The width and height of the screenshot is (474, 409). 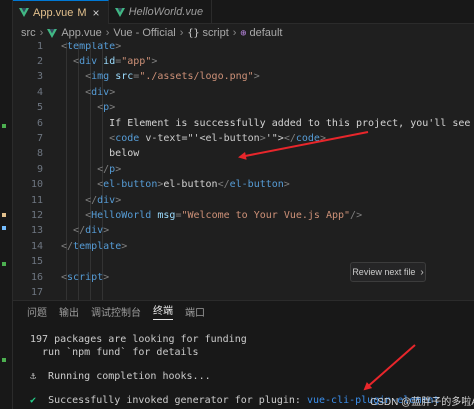 I want to click on code-text: </template>, so click(x=94, y=246).